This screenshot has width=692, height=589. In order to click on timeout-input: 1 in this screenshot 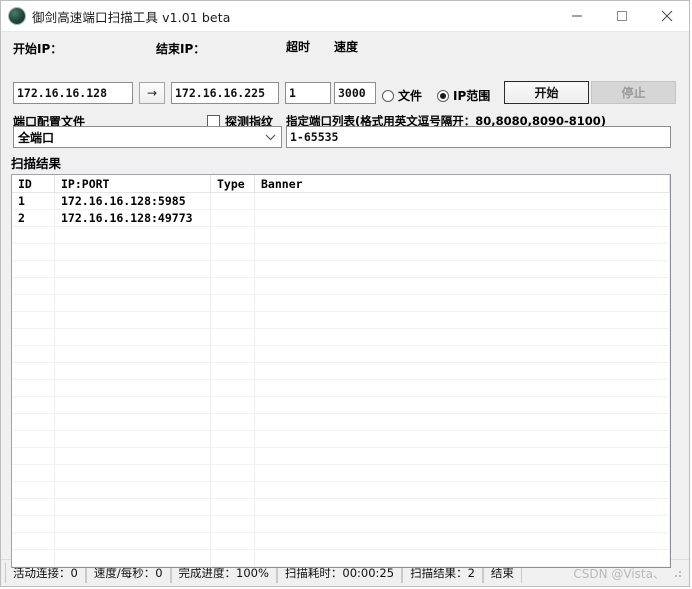, I will do `click(308, 93)`.